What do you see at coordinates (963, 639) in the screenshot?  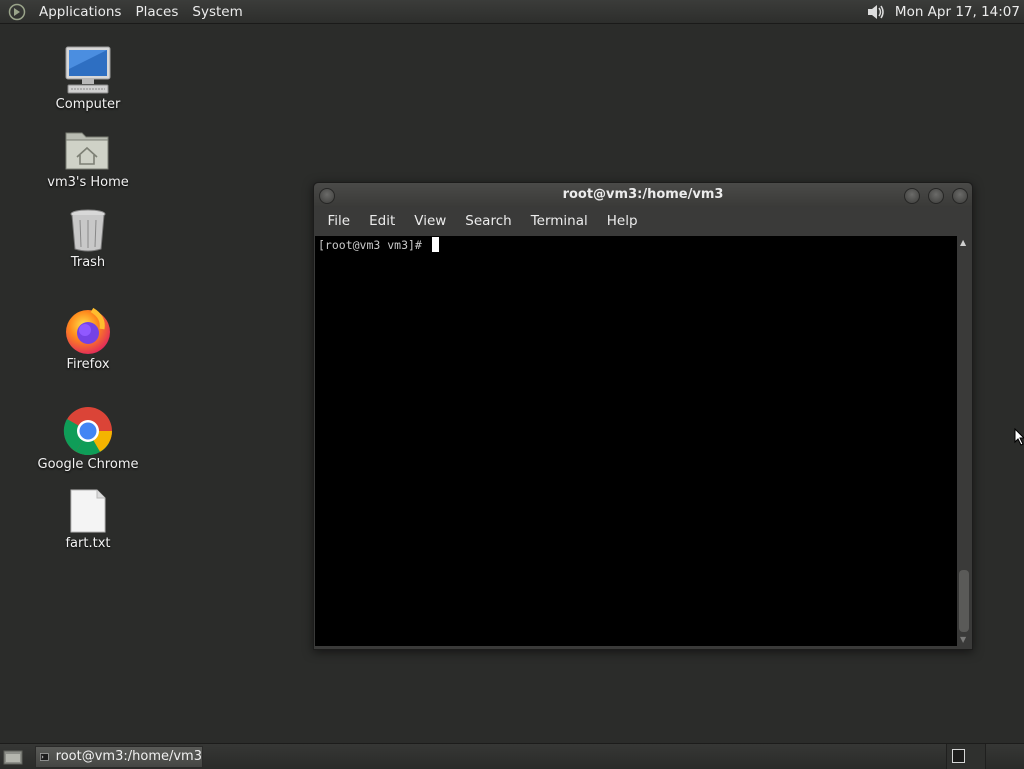 I see `scroll-down-arrow-icon: ▼` at bounding box center [963, 639].